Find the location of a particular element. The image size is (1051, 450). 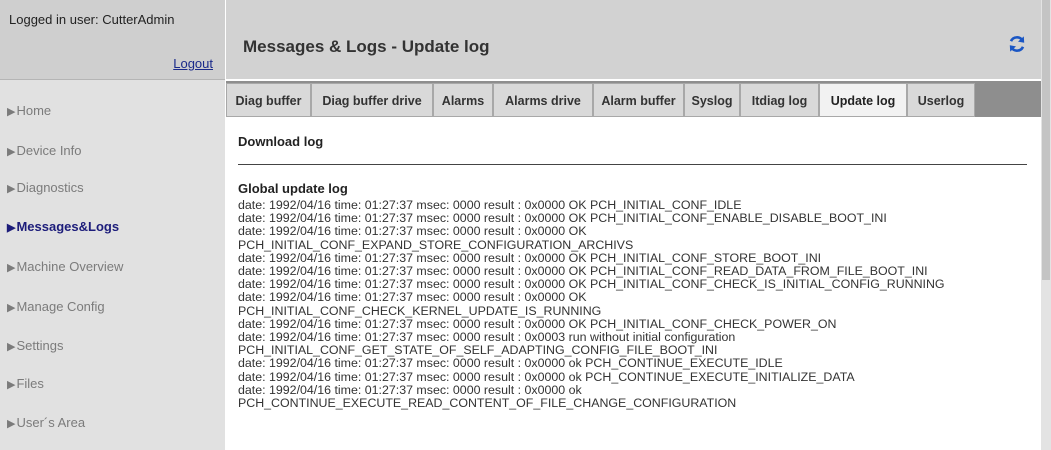

nav-item-manage-config: ▶Manage Config is located at coordinates (56, 306).